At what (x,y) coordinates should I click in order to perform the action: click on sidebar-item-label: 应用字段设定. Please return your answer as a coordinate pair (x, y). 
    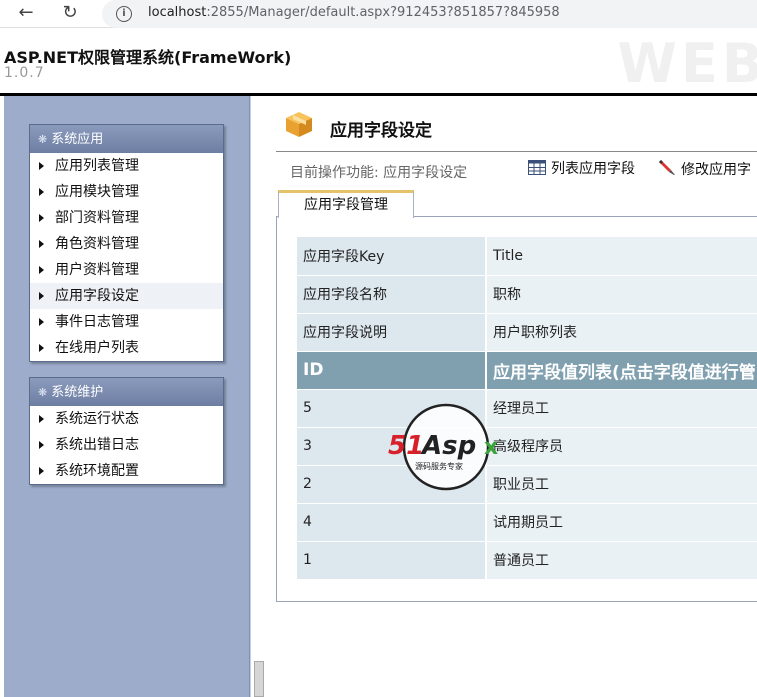
    Looking at the image, I should click on (97, 296).